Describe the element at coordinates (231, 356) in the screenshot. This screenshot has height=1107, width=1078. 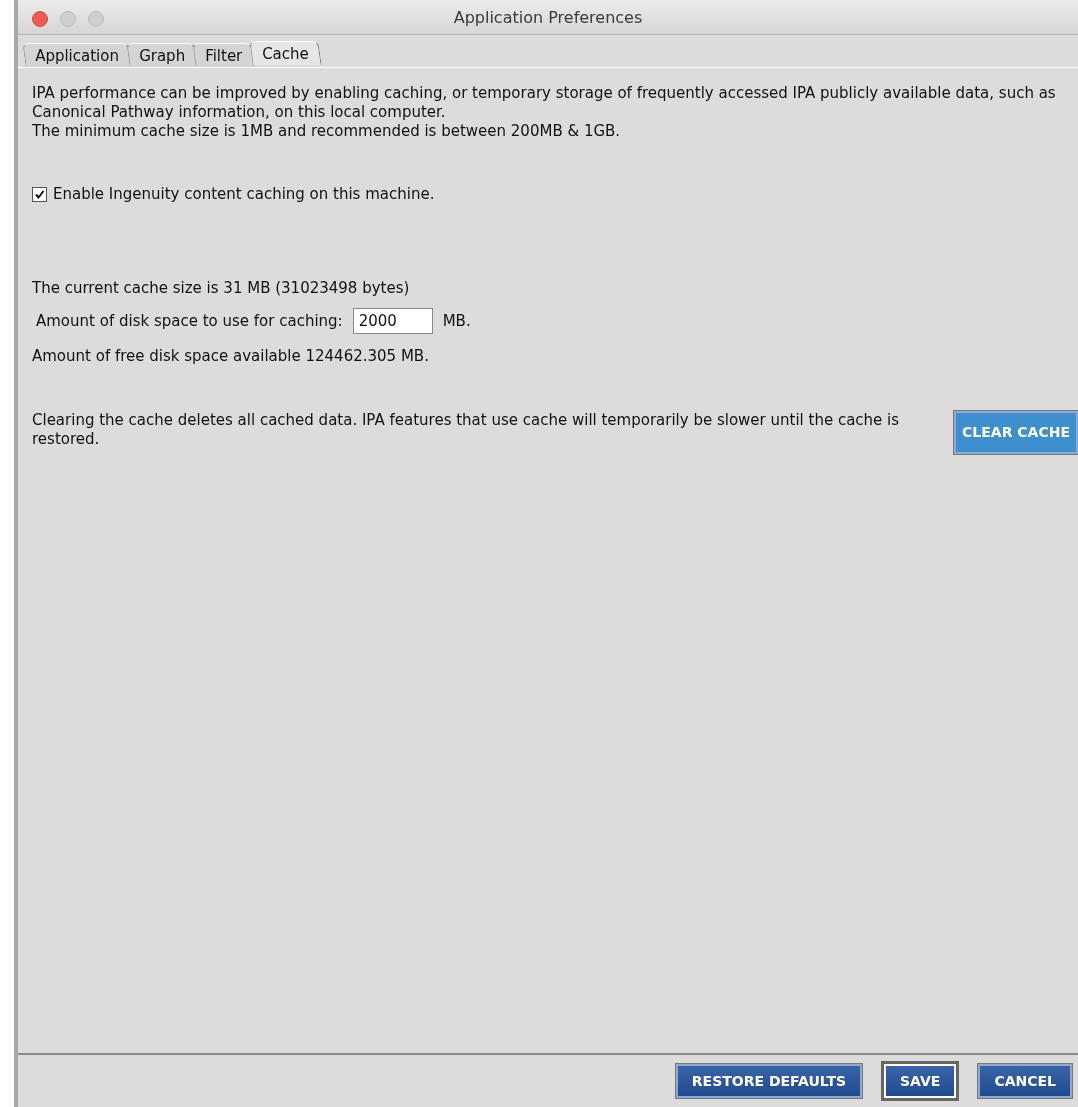
I see `free-space-text: Amount of free disk space available 124462.305 MB.` at that location.